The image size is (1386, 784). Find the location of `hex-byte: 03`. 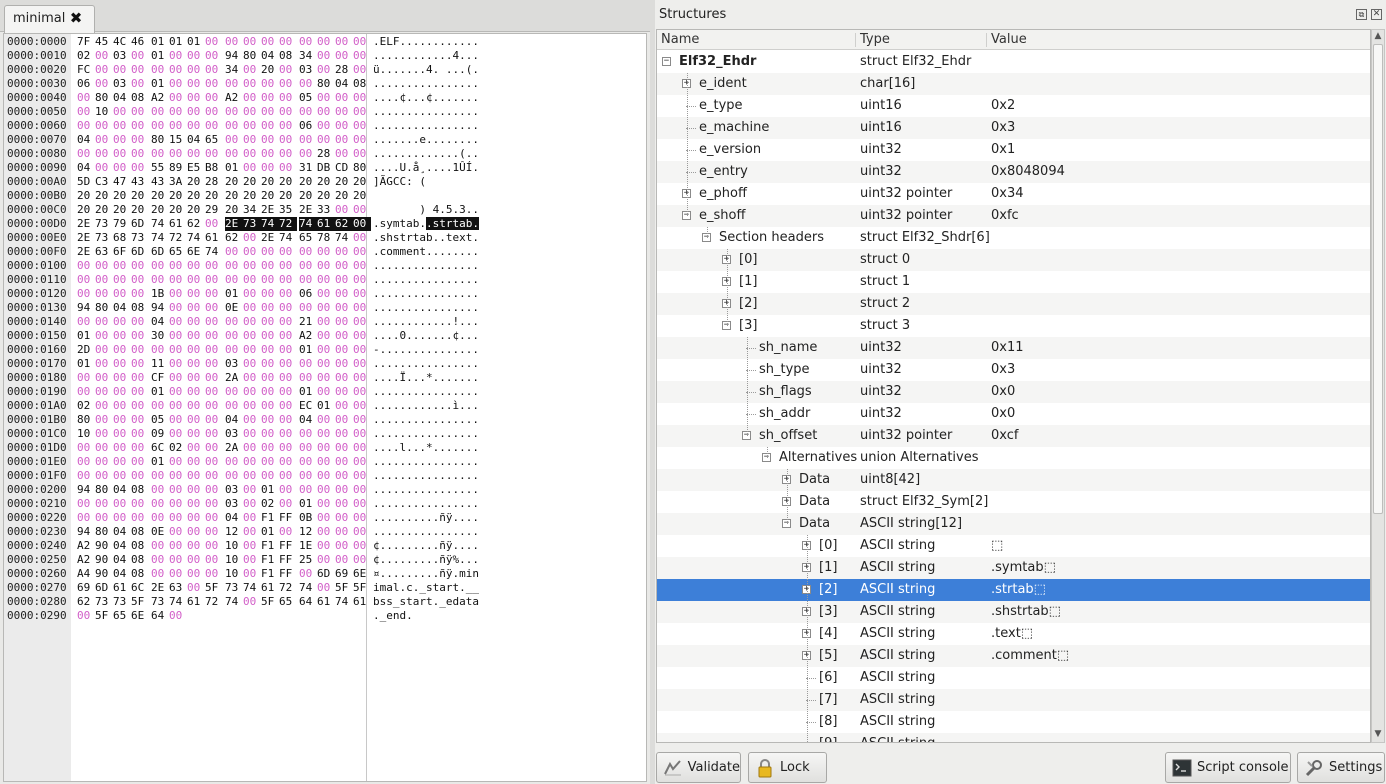

hex-byte: 03 is located at coordinates (234, 364).